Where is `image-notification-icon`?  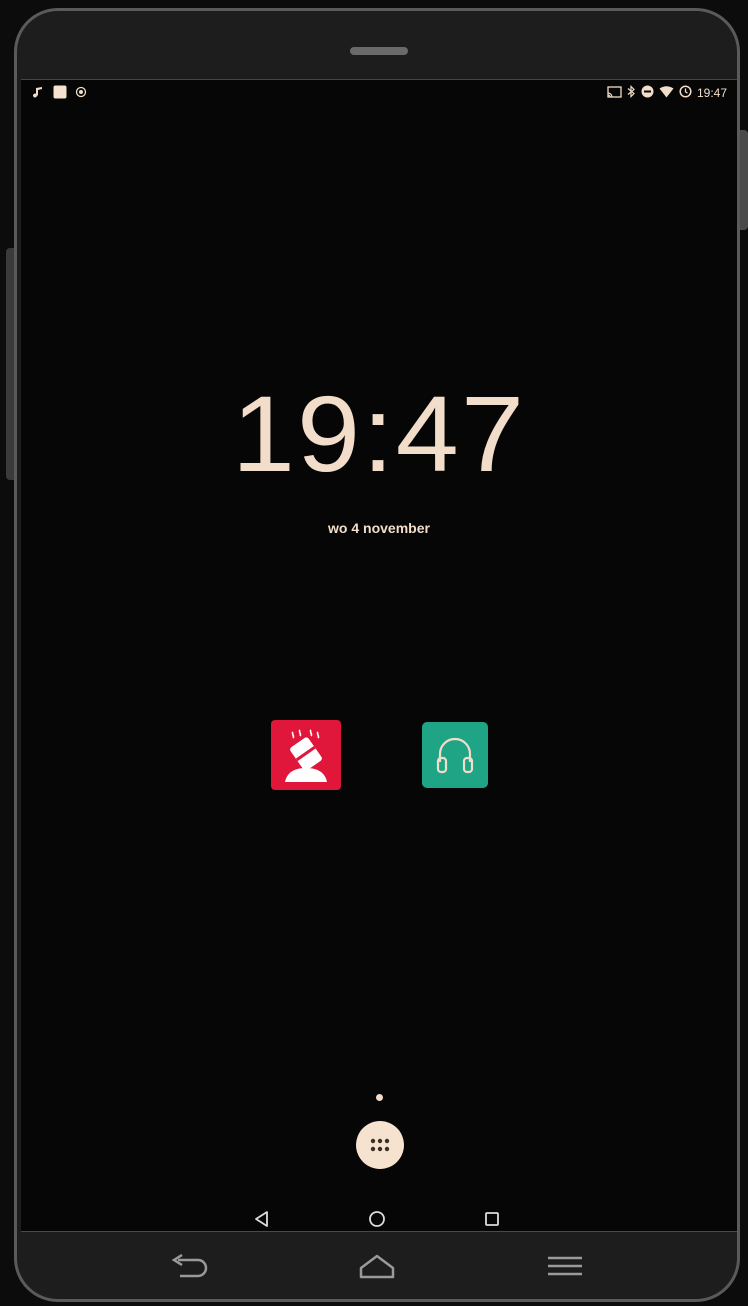
image-notification-icon is located at coordinates (60, 93).